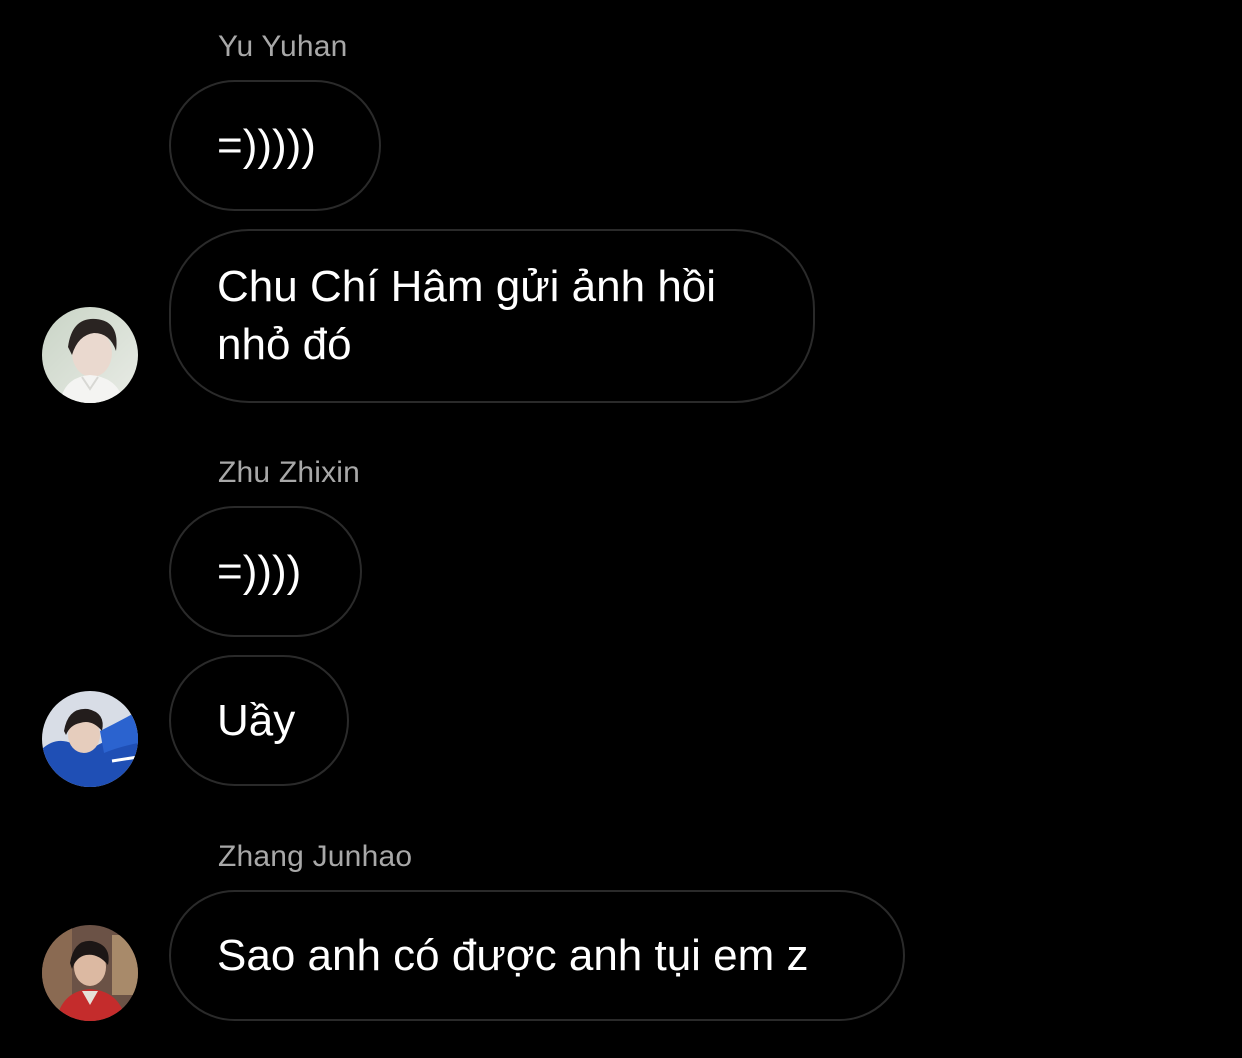 The width and height of the screenshot is (1242, 1058). I want to click on message-bubble: Chu Chí Hâm gửi ảnh hồi nhỏ đó, so click(492, 316).